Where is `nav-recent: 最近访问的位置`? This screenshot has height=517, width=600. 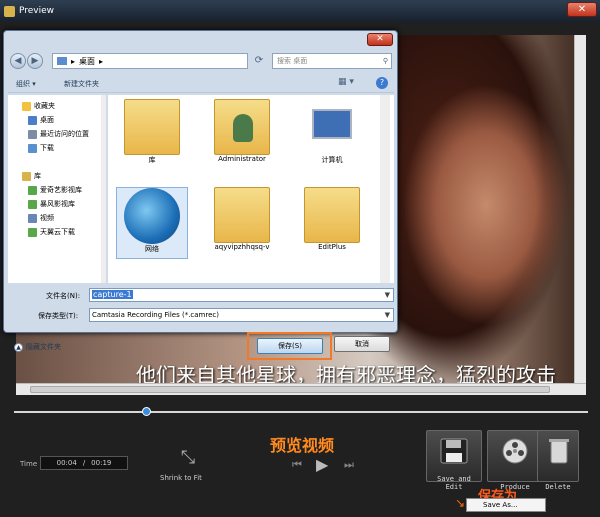 nav-recent: 最近访问的位置 is located at coordinates (58, 134).